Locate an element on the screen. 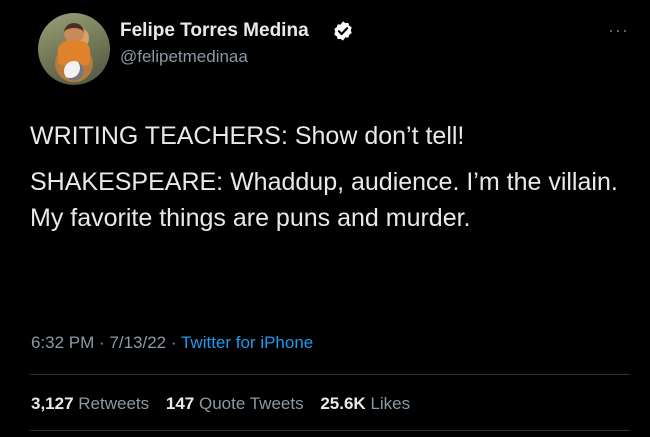  tweet-time: 6:32 PM is located at coordinates (62, 342).